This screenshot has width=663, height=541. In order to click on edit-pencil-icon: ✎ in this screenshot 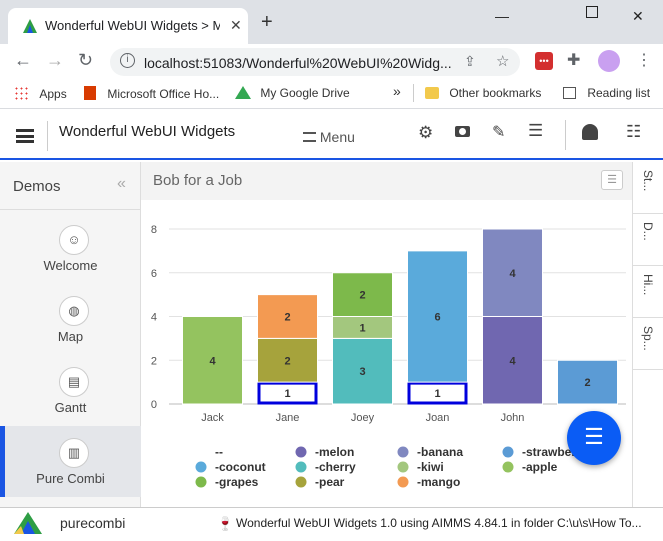, I will do `click(498, 132)`.